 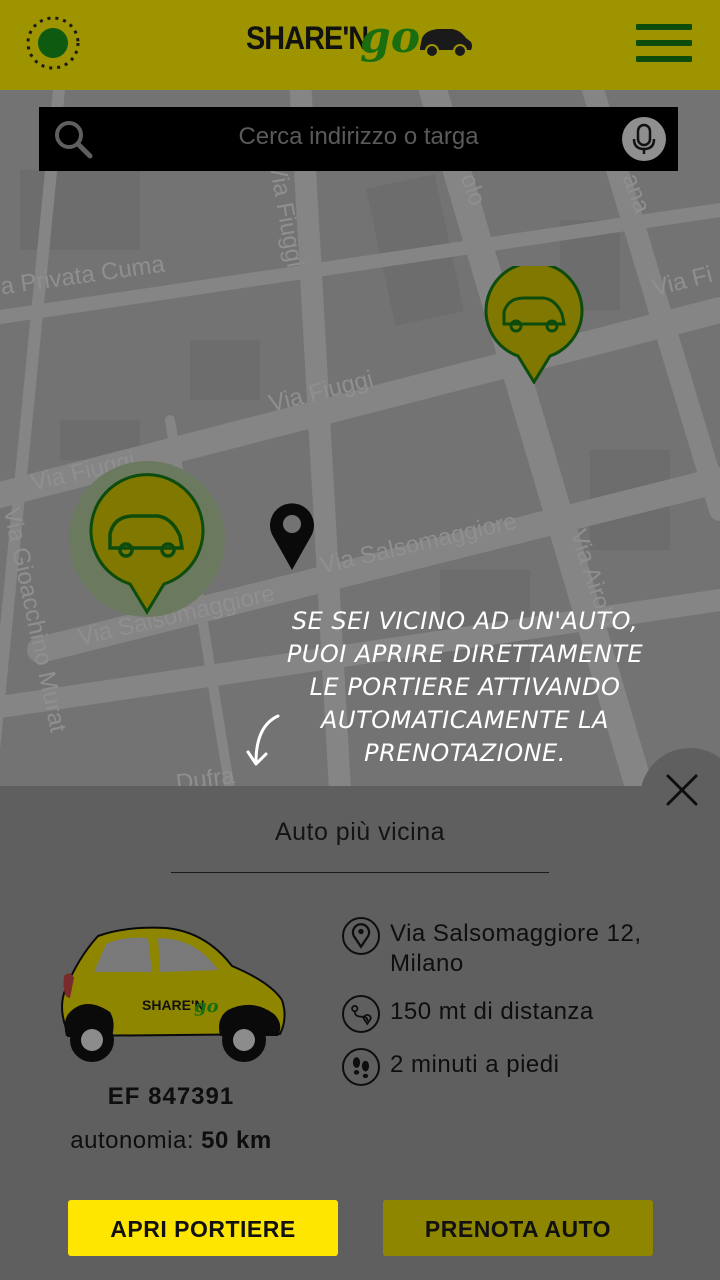 What do you see at coordinates (465, 654) in the screenshot?
I see `hint-line: PUOI APRIRE DIRETTAMENTE` at bounding box center [465, 654].